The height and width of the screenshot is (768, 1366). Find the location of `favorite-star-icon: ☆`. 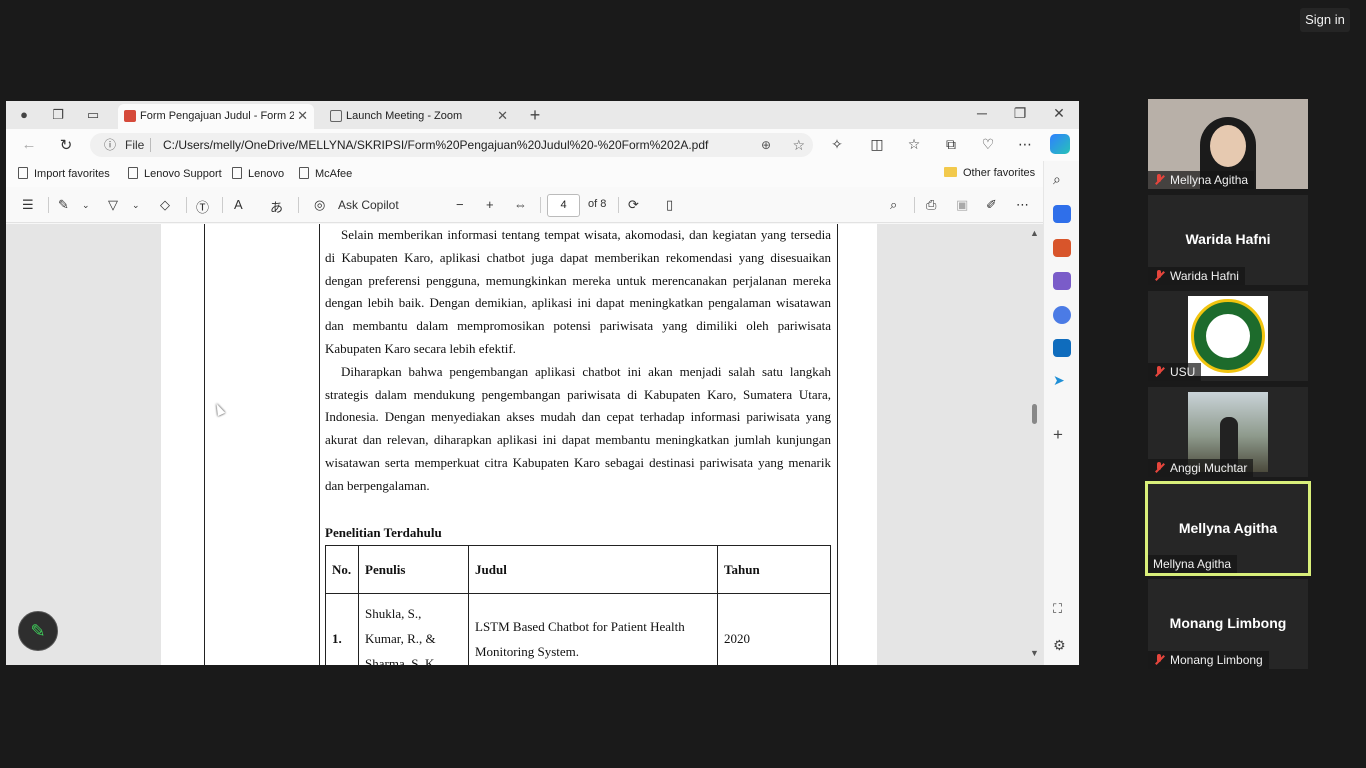

favorite-star-icon: ☆ is located at coordinates (798, 145).